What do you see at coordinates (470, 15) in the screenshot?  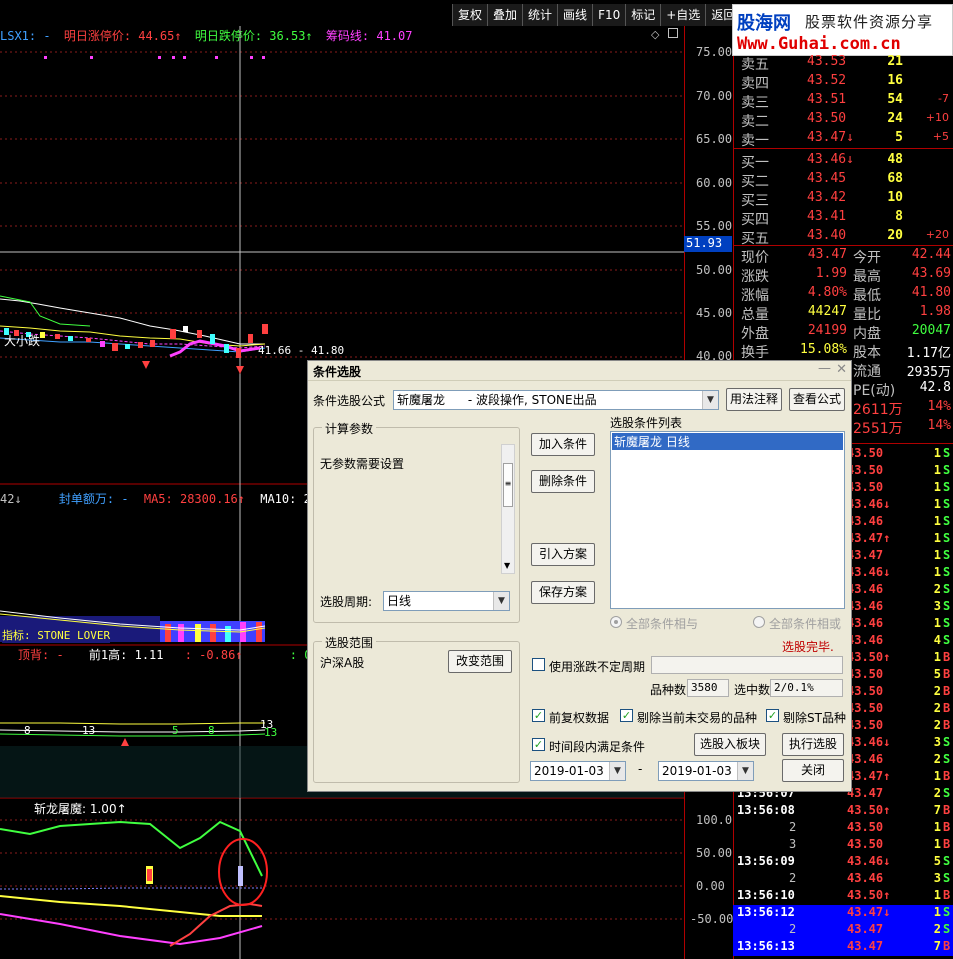 I see `toolbar-restore-rights: 复权` at bounding box center [470, 15].